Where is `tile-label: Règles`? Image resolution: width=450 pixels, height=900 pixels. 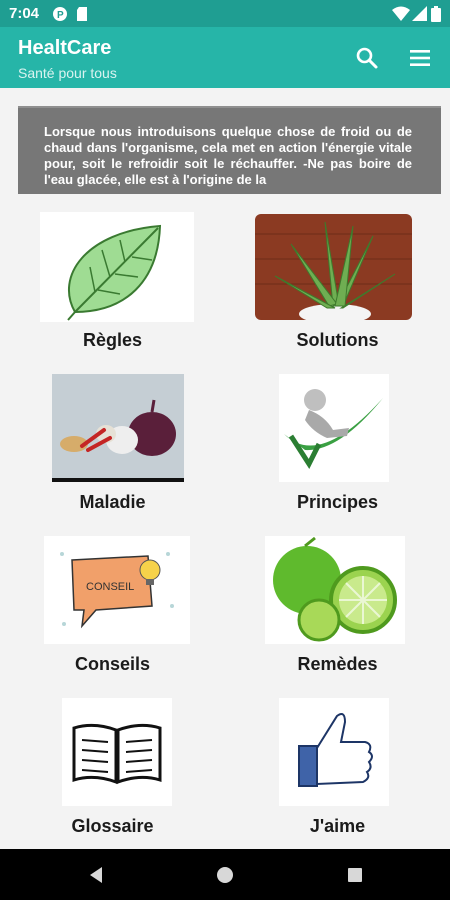
tile-label: Règles is located at coordinates (112, 340).